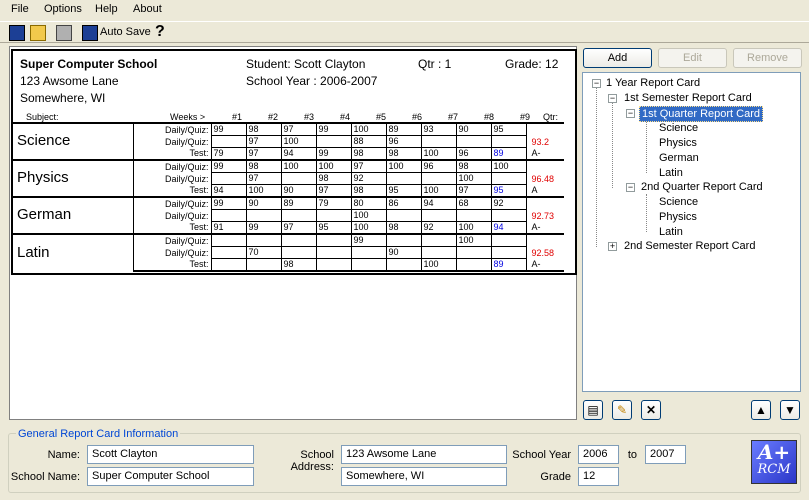 The image size is (809, 500). I want to click on name-field: Scott Clayton, so click(170, 454).